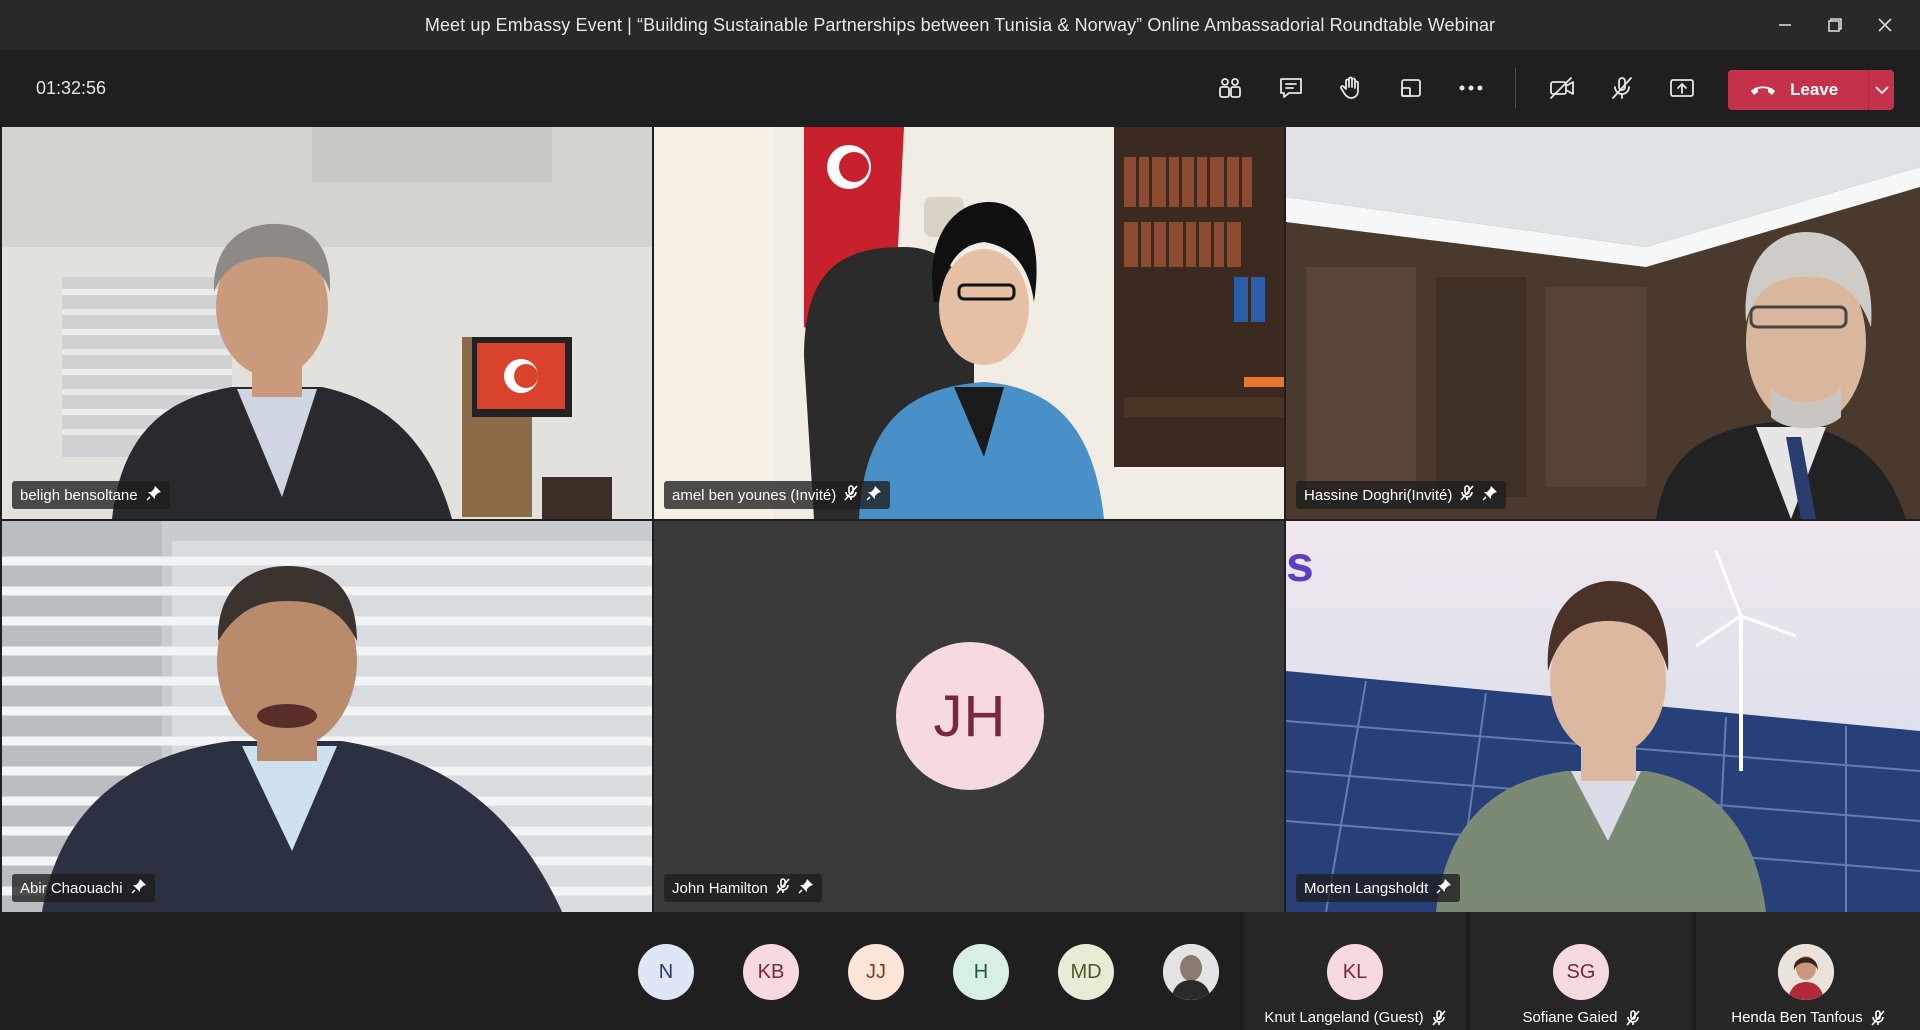 The image size is (1920, 1030). I want to click on participant-mini-tile: Henda Ben Tanfous, so click(1808, 971).